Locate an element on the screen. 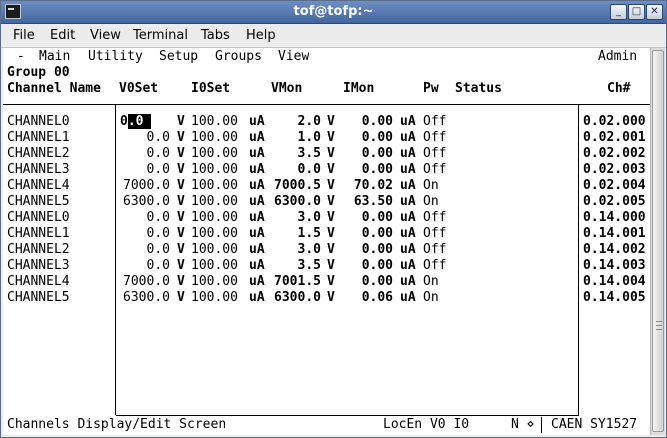 Image resolution: width=667 pixels, height=438 pixels. maximize-button: □ is located at coordinates (636, 12).